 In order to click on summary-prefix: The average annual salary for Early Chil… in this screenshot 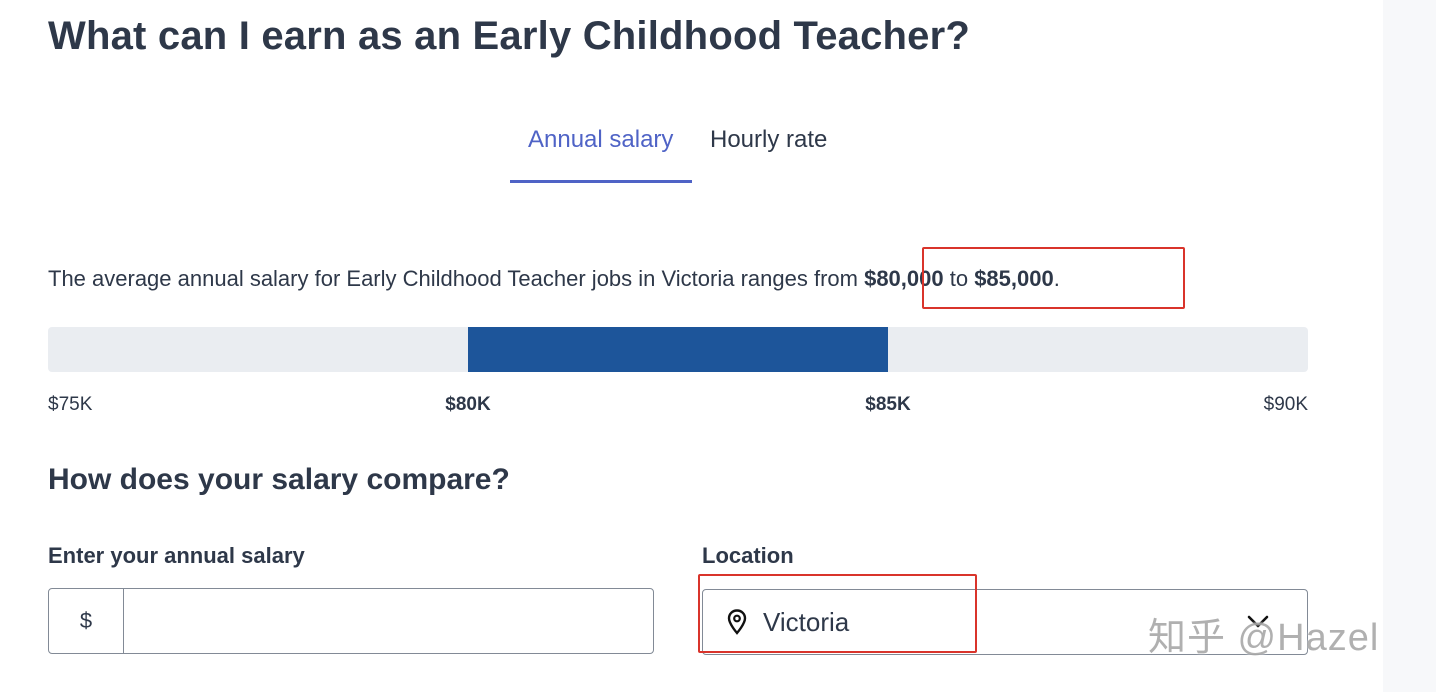, I will do `click(456, 278)`.